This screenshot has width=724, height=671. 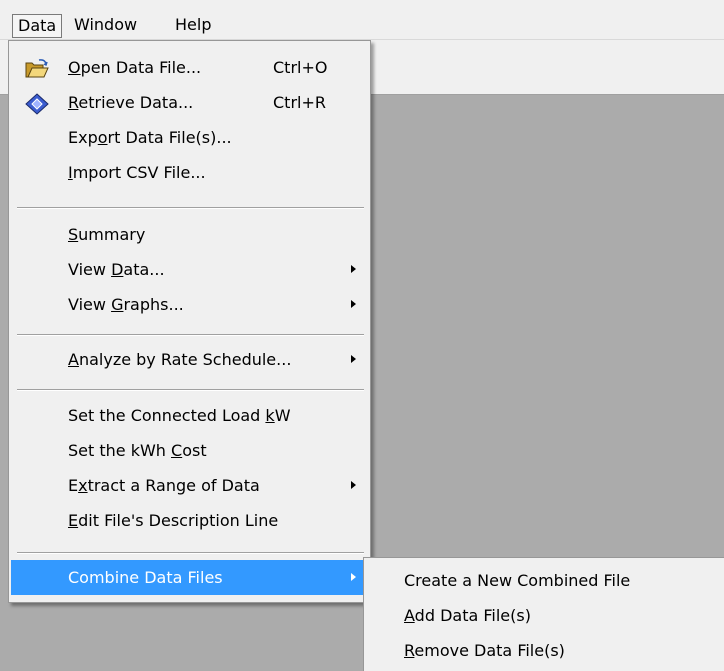 I want to click on submenu-item-create-combined-file: Create a New Combined File, so click(x=544, y=580).